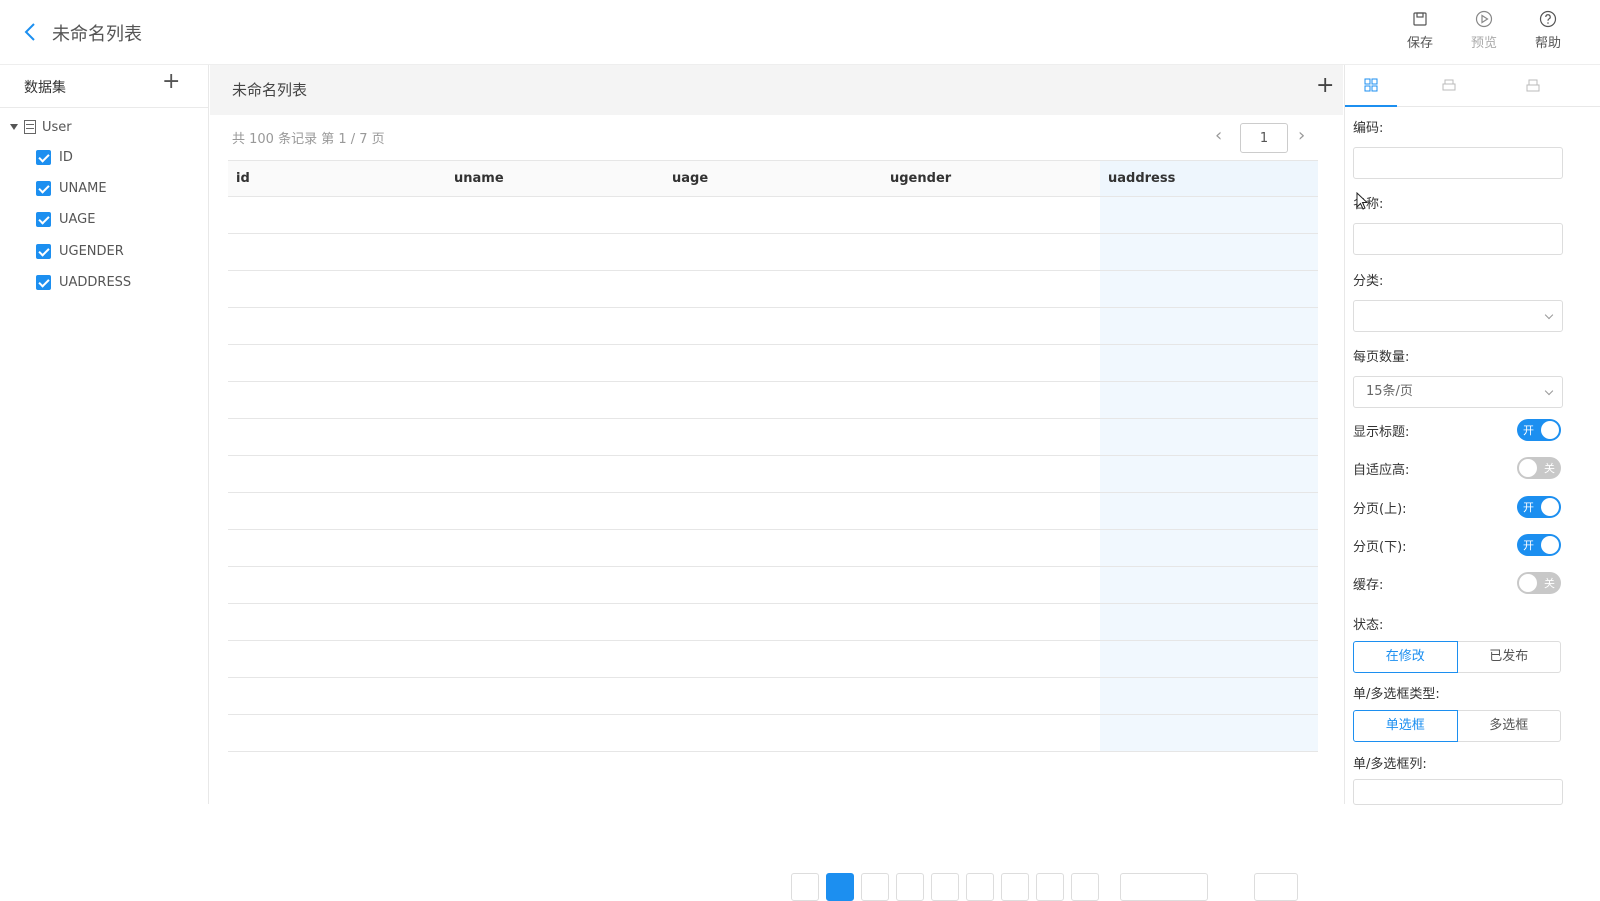 The image size is (1600, 901). Describe the element at coordinates (1509, 726) in the screenshot. I see `multi-select-button: 多选框` at that location.